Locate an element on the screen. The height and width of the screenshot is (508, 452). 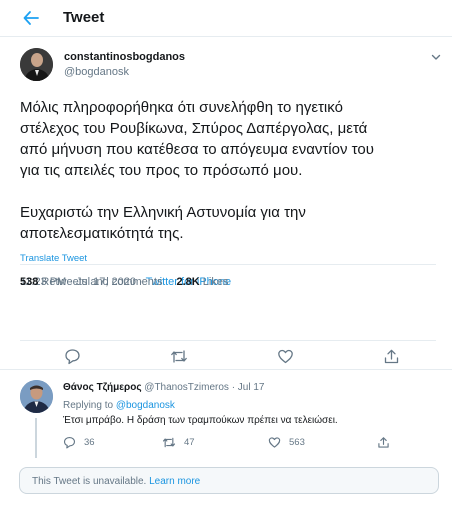
likes-count: 2.8K is located at coordinates (188, 282).